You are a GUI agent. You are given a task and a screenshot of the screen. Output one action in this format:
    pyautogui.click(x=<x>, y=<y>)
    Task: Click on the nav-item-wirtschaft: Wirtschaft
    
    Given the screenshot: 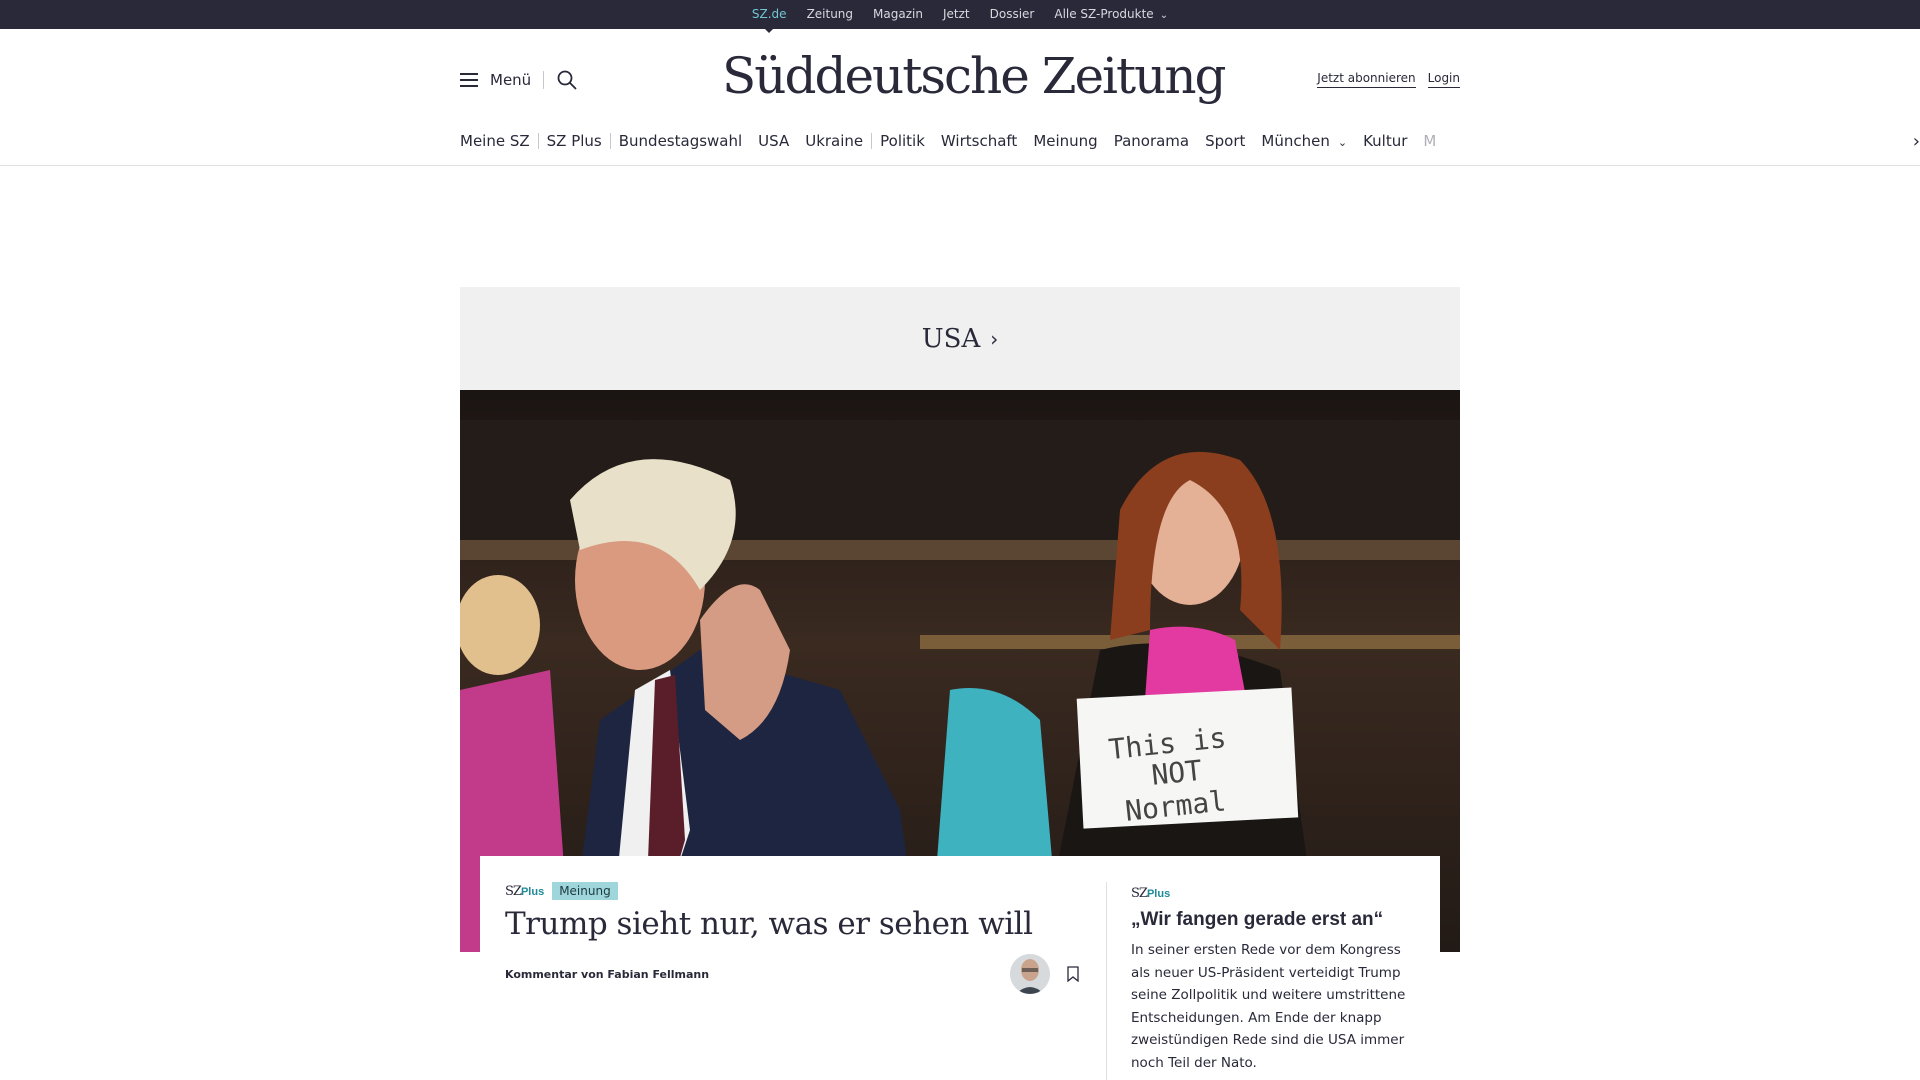 What is the action you would take?
    pyautogui.click(x=979, y=141)
    